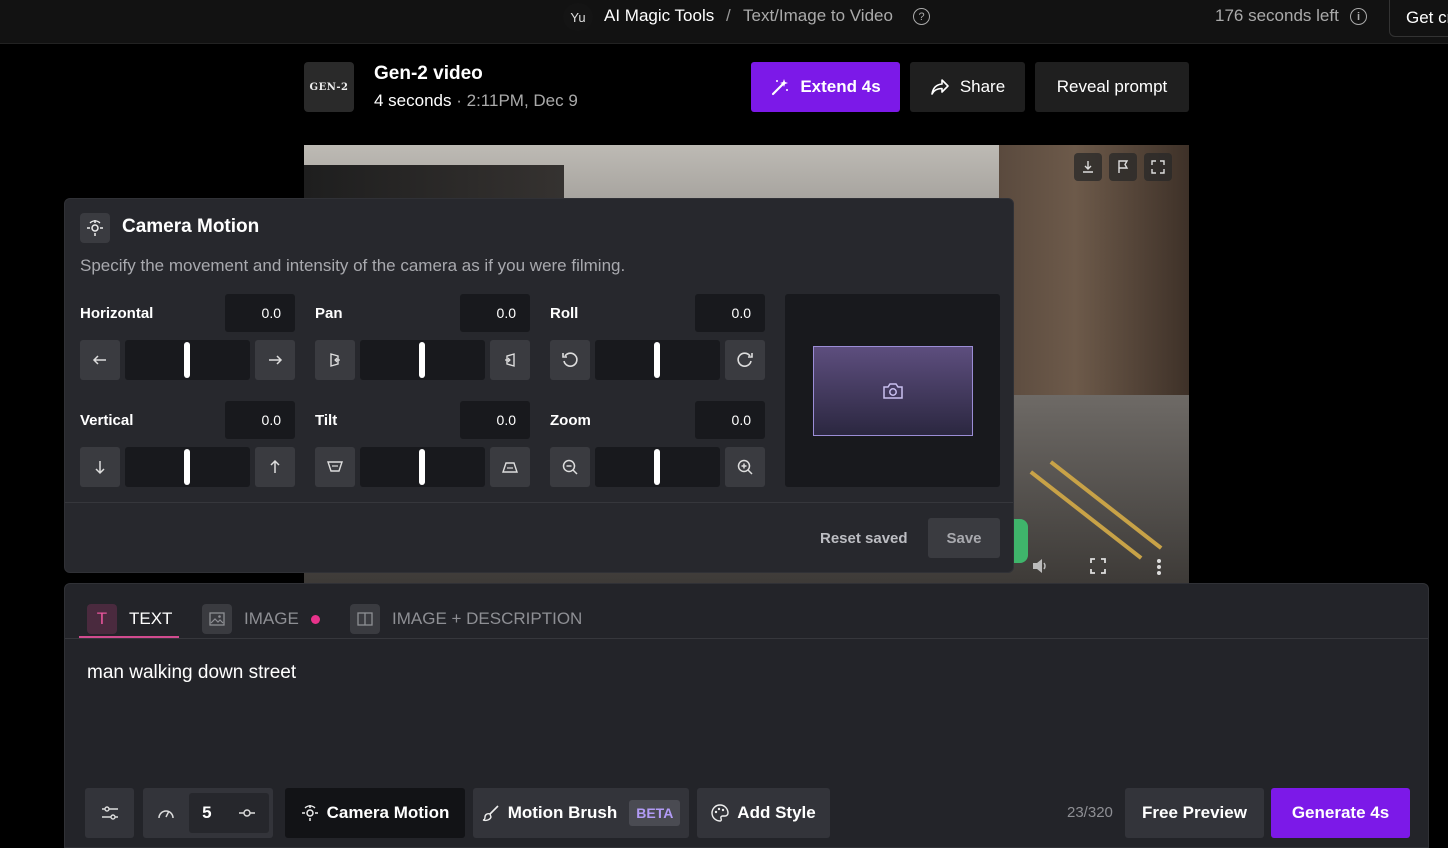 The image size is (1448, 848). I want to click on tab-text: T TEXT, so click(129, 619).